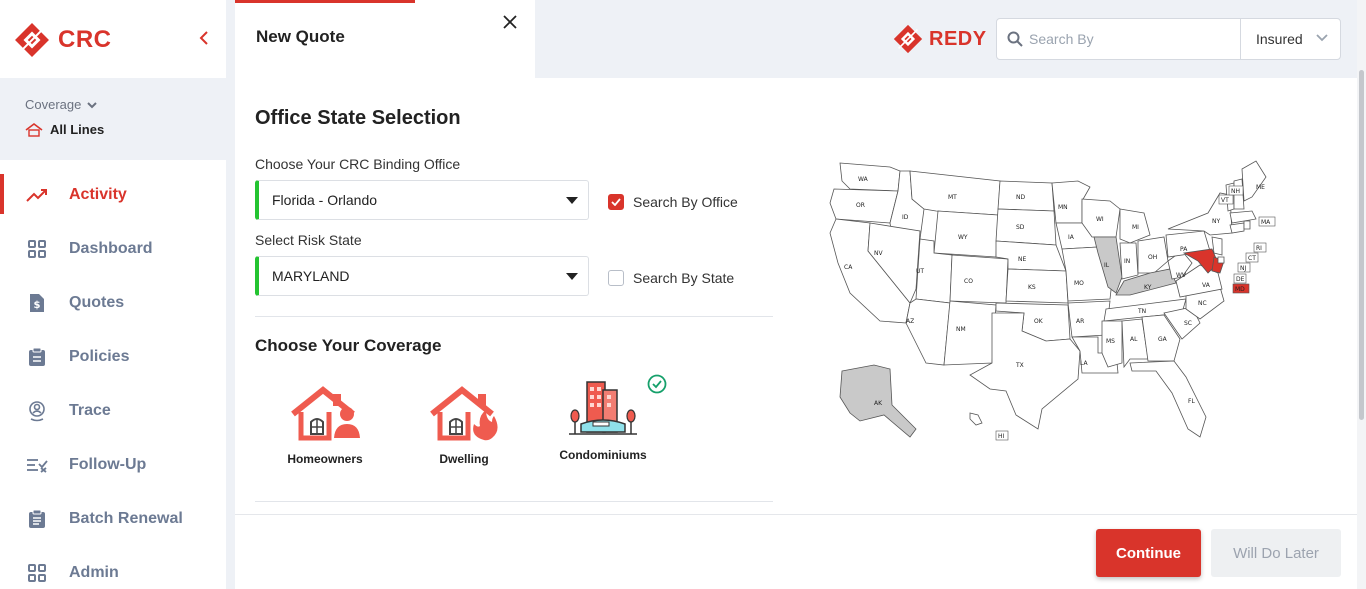  I want to click on sidebar-item-quotes: $ Quotes, so click(113, 303).